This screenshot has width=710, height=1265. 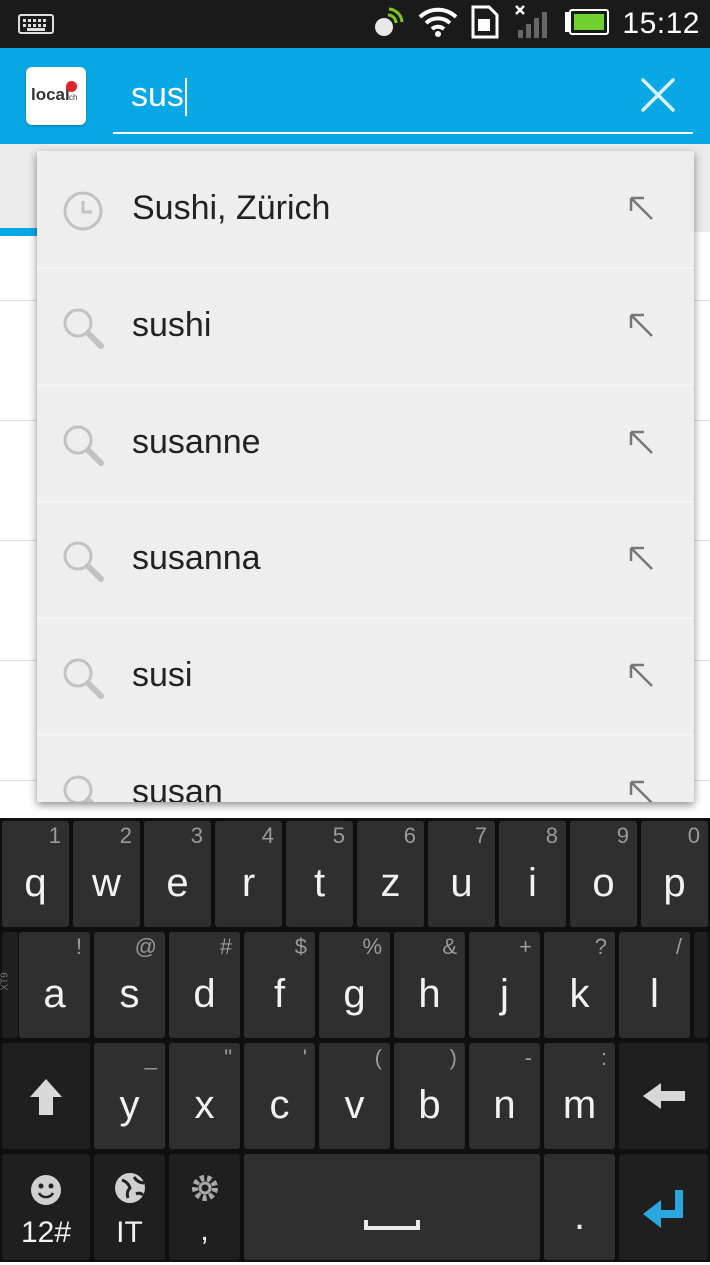 I want to click on key-z: 6z, so click(x=390, y=874).